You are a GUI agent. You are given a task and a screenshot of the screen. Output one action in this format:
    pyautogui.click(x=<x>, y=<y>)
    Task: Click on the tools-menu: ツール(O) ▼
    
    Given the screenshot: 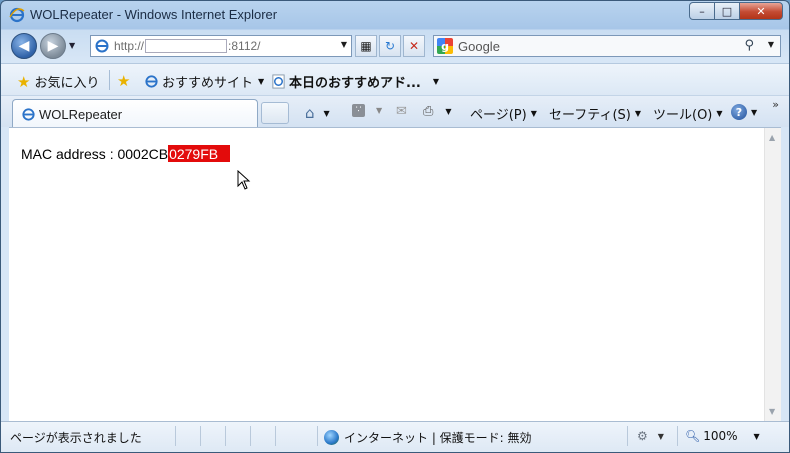 What is the action you would take?
    pyautogui.click(x=688, y=113)
    